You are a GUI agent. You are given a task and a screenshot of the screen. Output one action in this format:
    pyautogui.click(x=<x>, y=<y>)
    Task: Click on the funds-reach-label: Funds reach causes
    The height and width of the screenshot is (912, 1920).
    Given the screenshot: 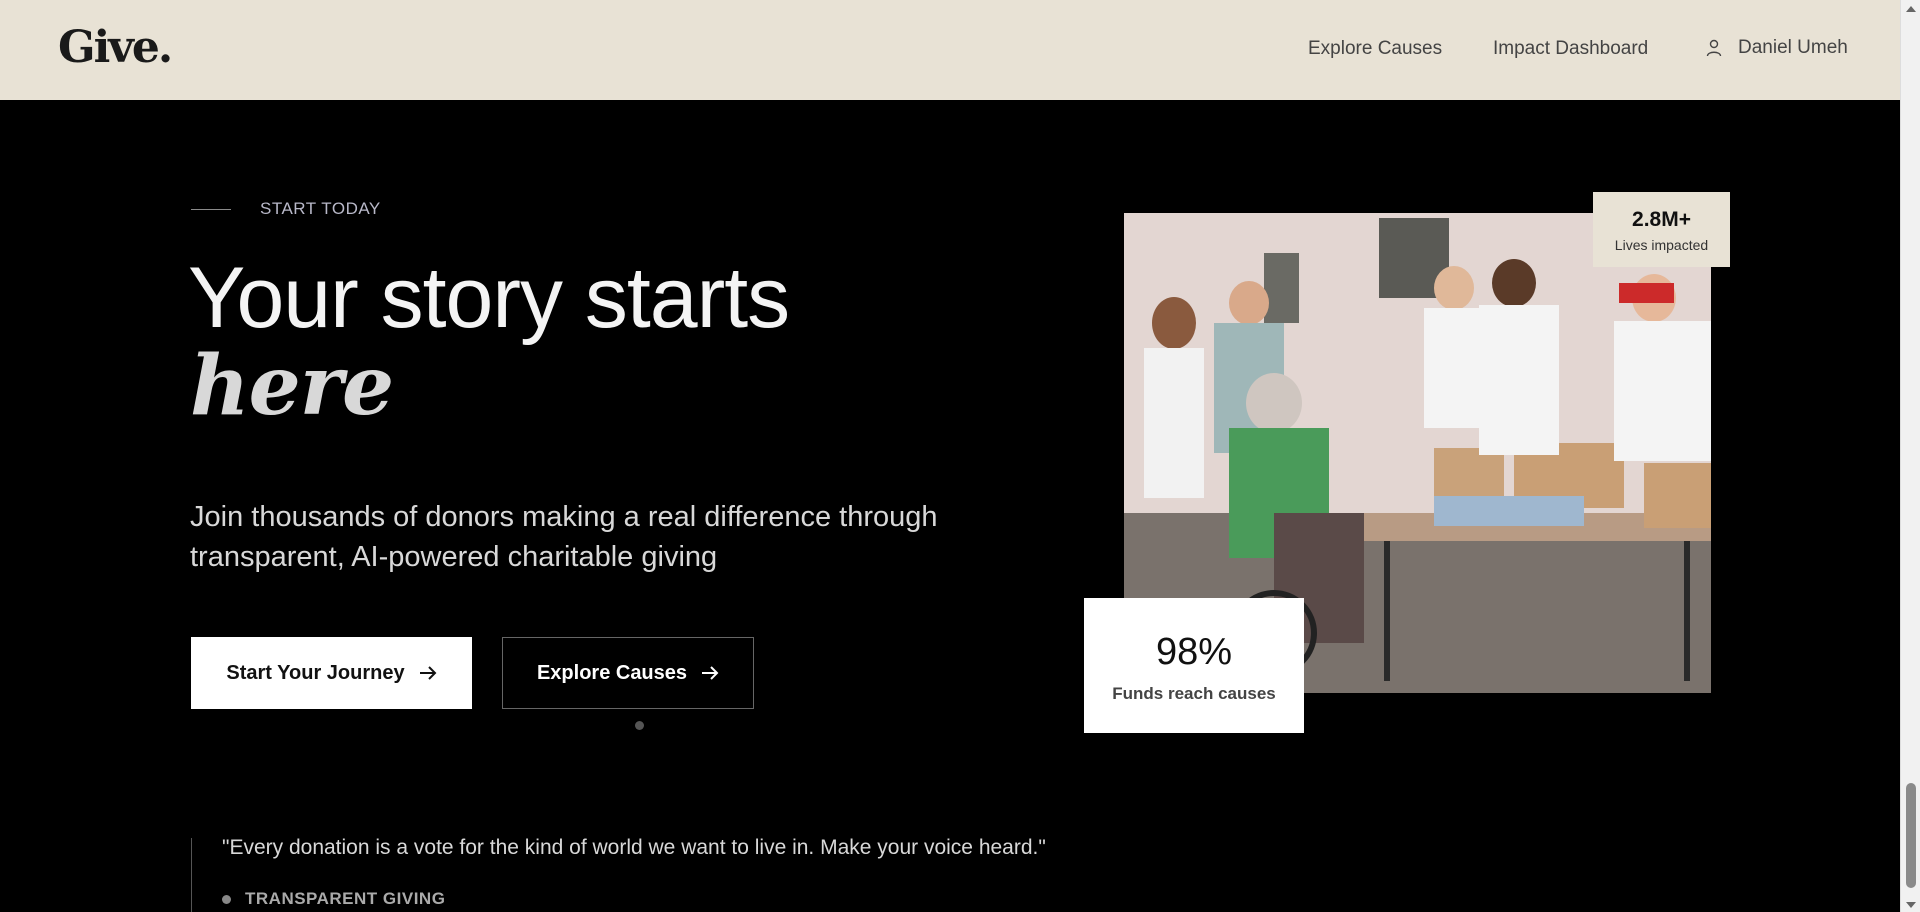 What is the action you would take?
    pyautogui.click(x=1194, y=693)
    